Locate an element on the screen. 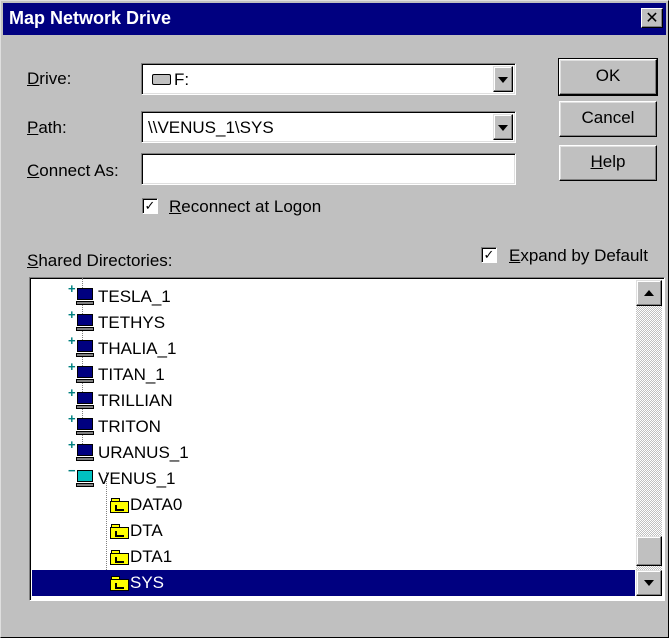 The image size is (669, 638). tree-item-label: DATA0 is located at coordinates (156, 504).